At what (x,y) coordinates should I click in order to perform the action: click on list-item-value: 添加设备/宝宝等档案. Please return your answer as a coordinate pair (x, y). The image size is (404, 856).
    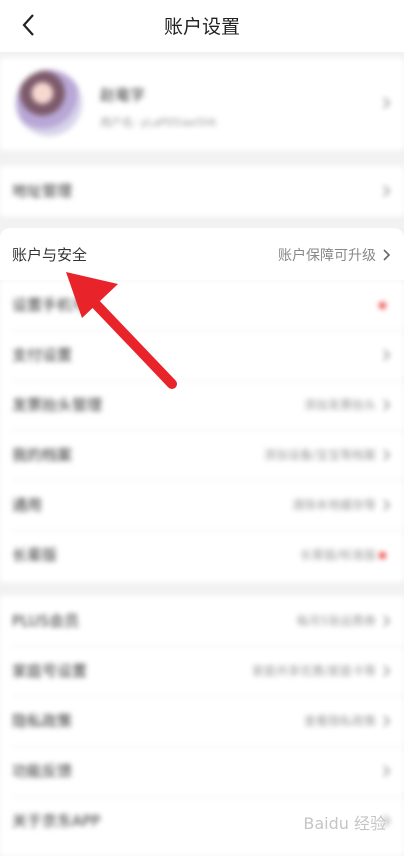
    Looking at the image, I should click on (319, 455).